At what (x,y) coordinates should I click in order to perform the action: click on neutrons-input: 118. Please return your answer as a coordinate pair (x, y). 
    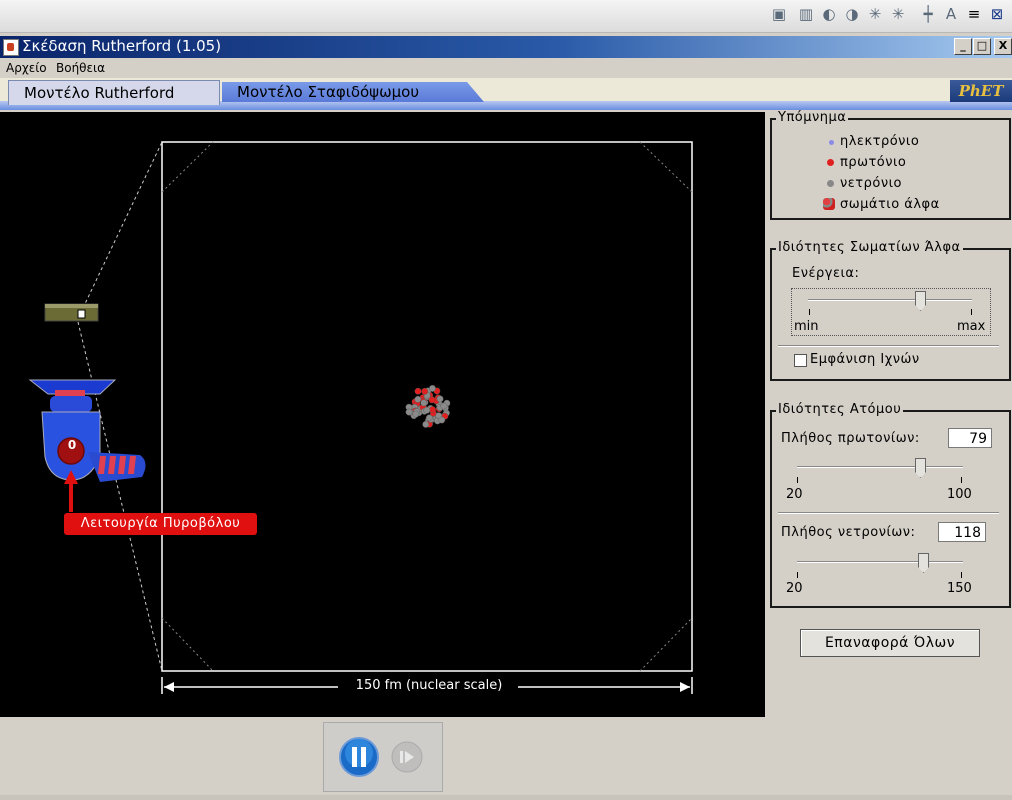
    Looking at the image, I should click on (962, 532).